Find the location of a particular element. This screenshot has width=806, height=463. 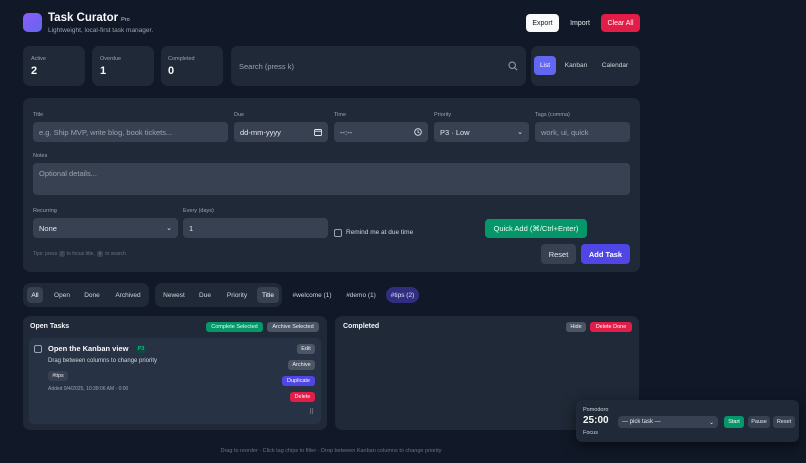

sort-title: Title is located at coordinates (268, 295).